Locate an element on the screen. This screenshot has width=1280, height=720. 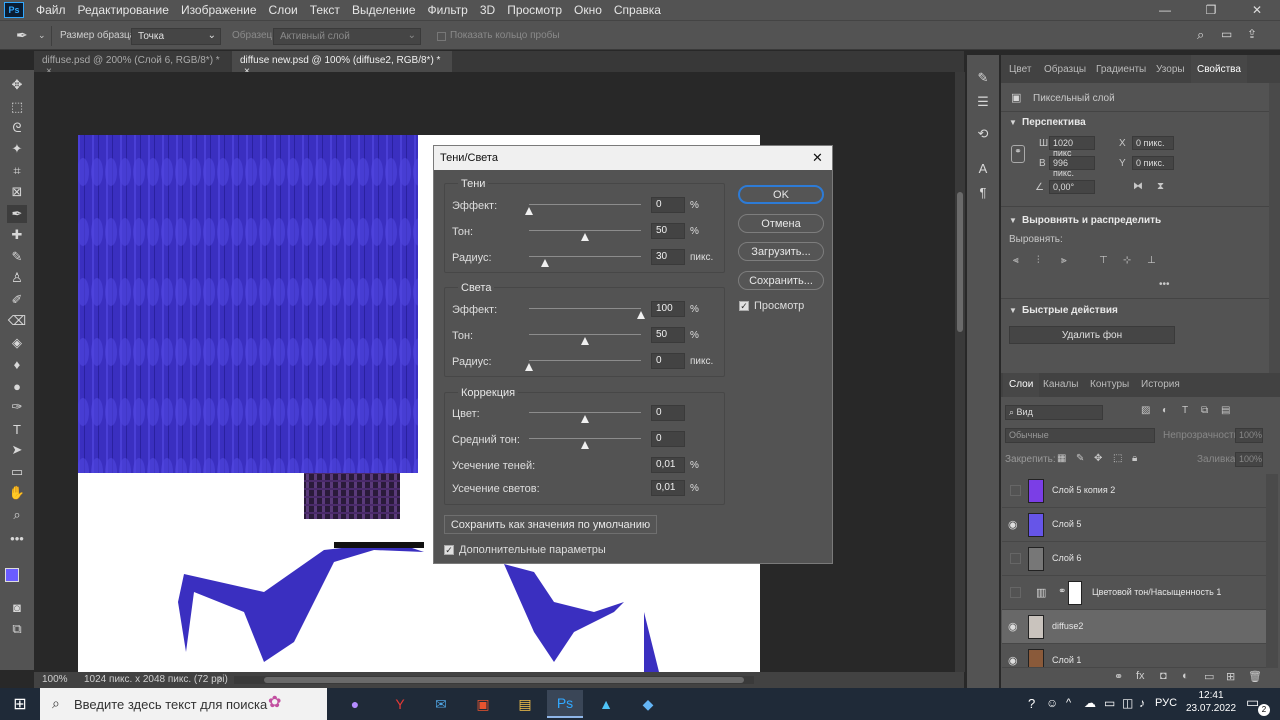
horizontal-scrollbar is located at coordinates (494, 680).